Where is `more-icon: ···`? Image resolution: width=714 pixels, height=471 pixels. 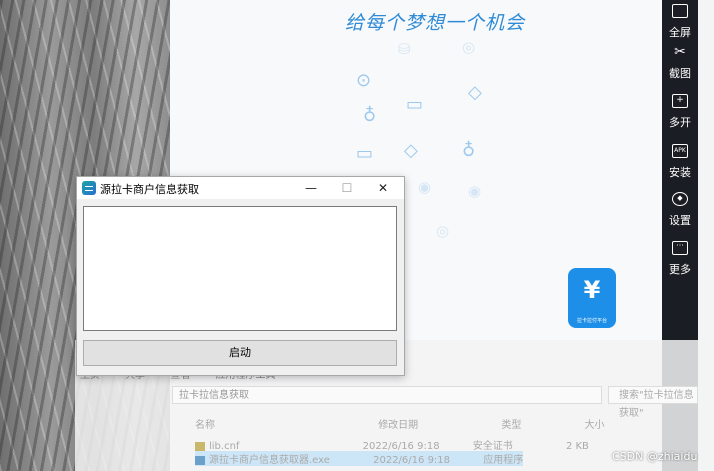 more-icon: ··· is located at coordinates (680, 248).